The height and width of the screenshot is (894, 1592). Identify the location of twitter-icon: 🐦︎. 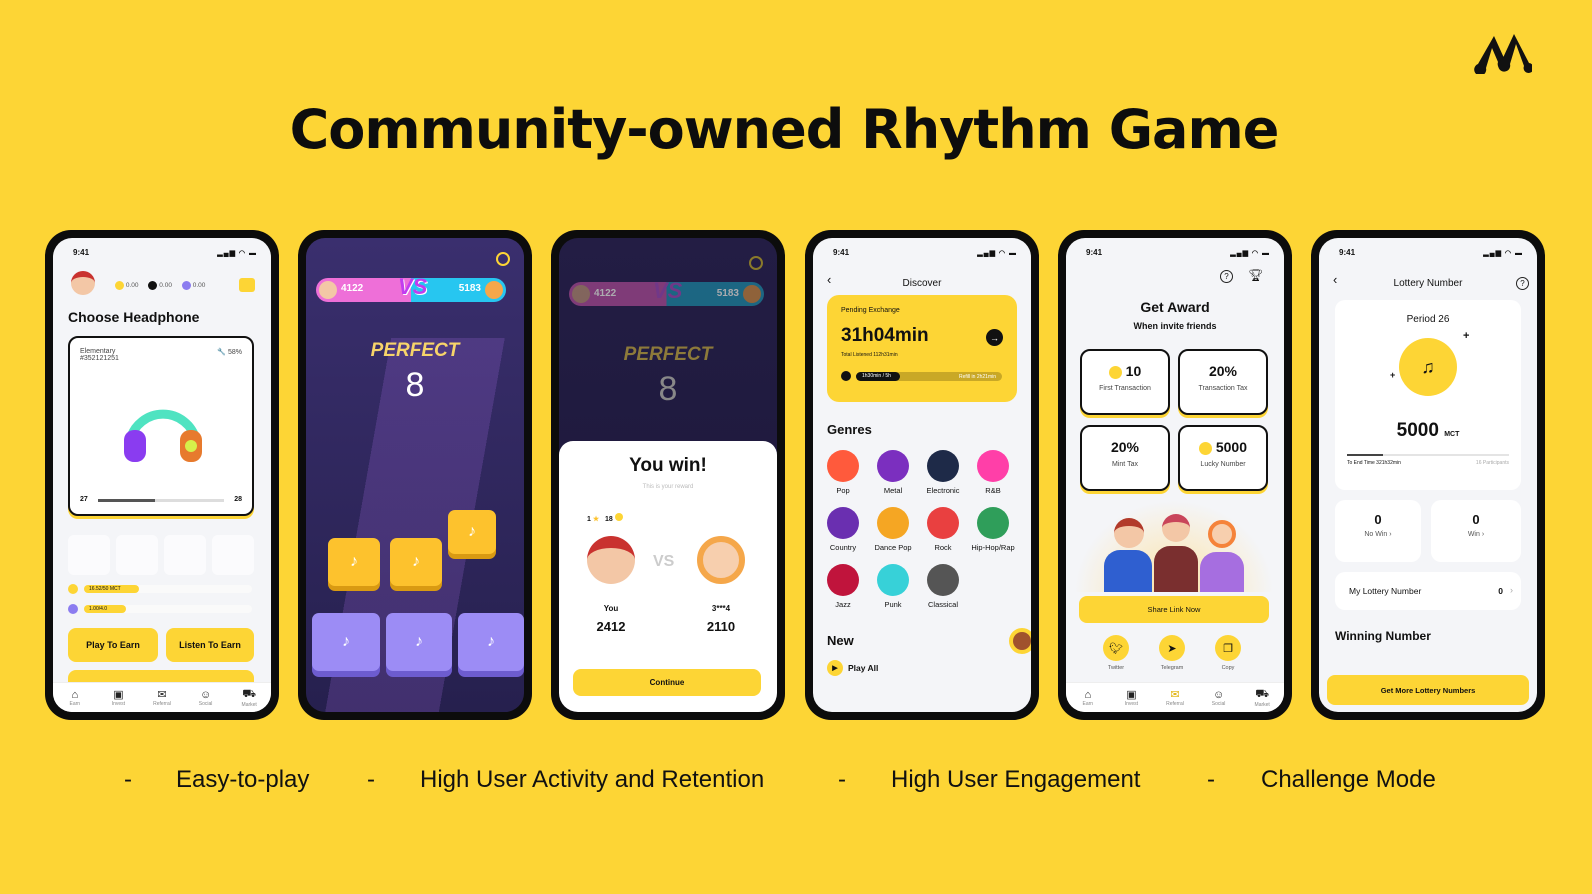
(1116, 648).